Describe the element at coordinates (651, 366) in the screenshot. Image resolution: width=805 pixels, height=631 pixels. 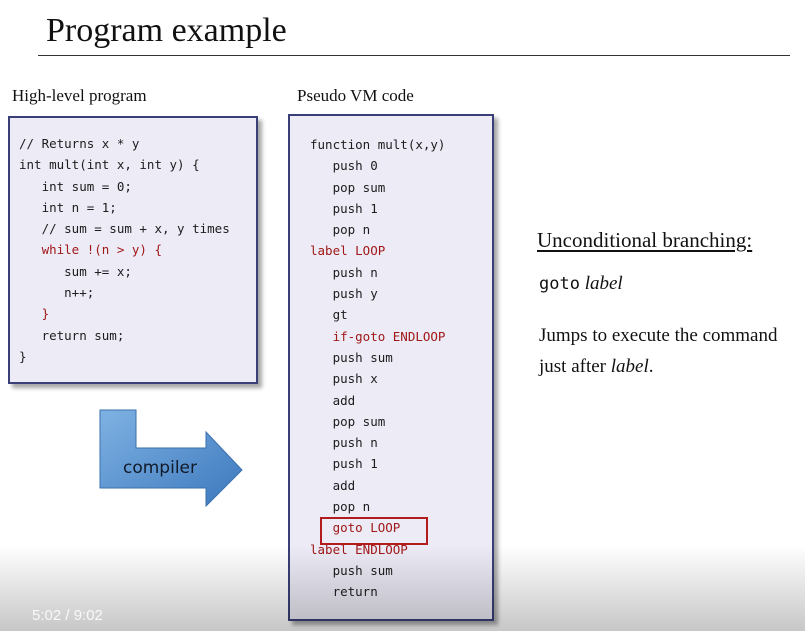
I see `desc-end: .` at that location.